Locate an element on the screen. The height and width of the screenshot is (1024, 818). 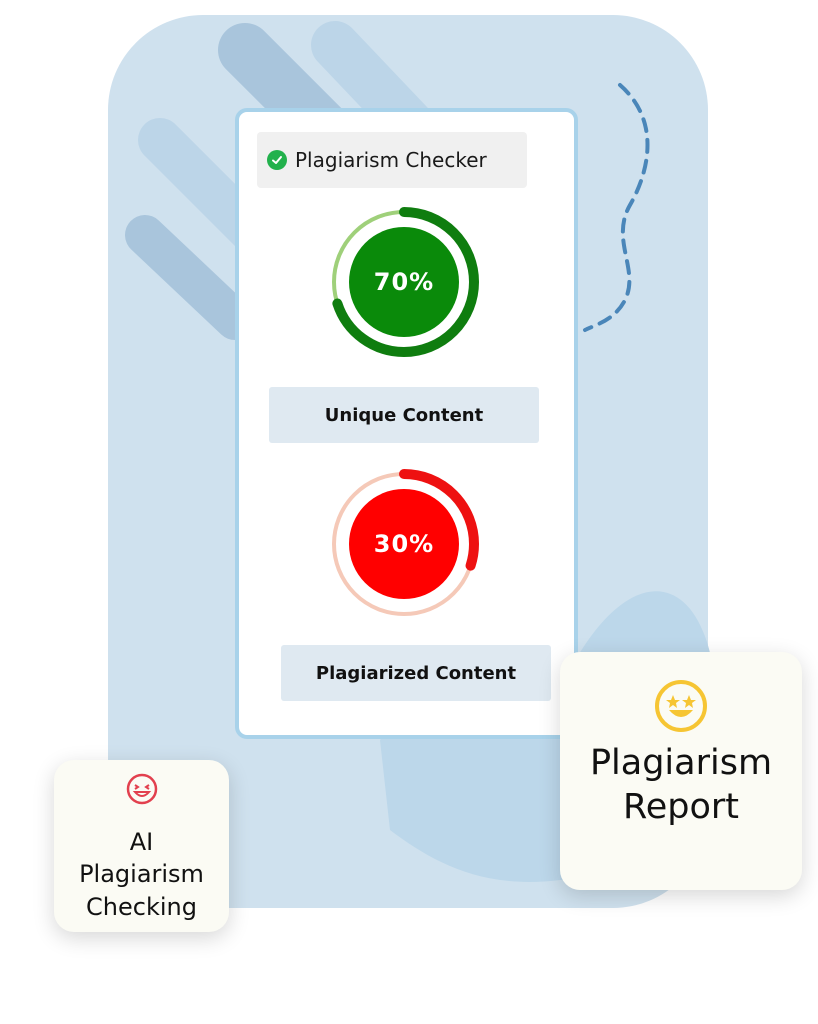
app-header: Plagiarism Checker is located at coordinates (392, 160).